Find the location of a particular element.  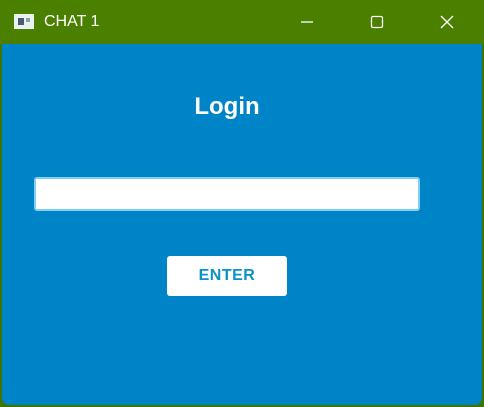

minimize-button is located at coordinates (307, 22).